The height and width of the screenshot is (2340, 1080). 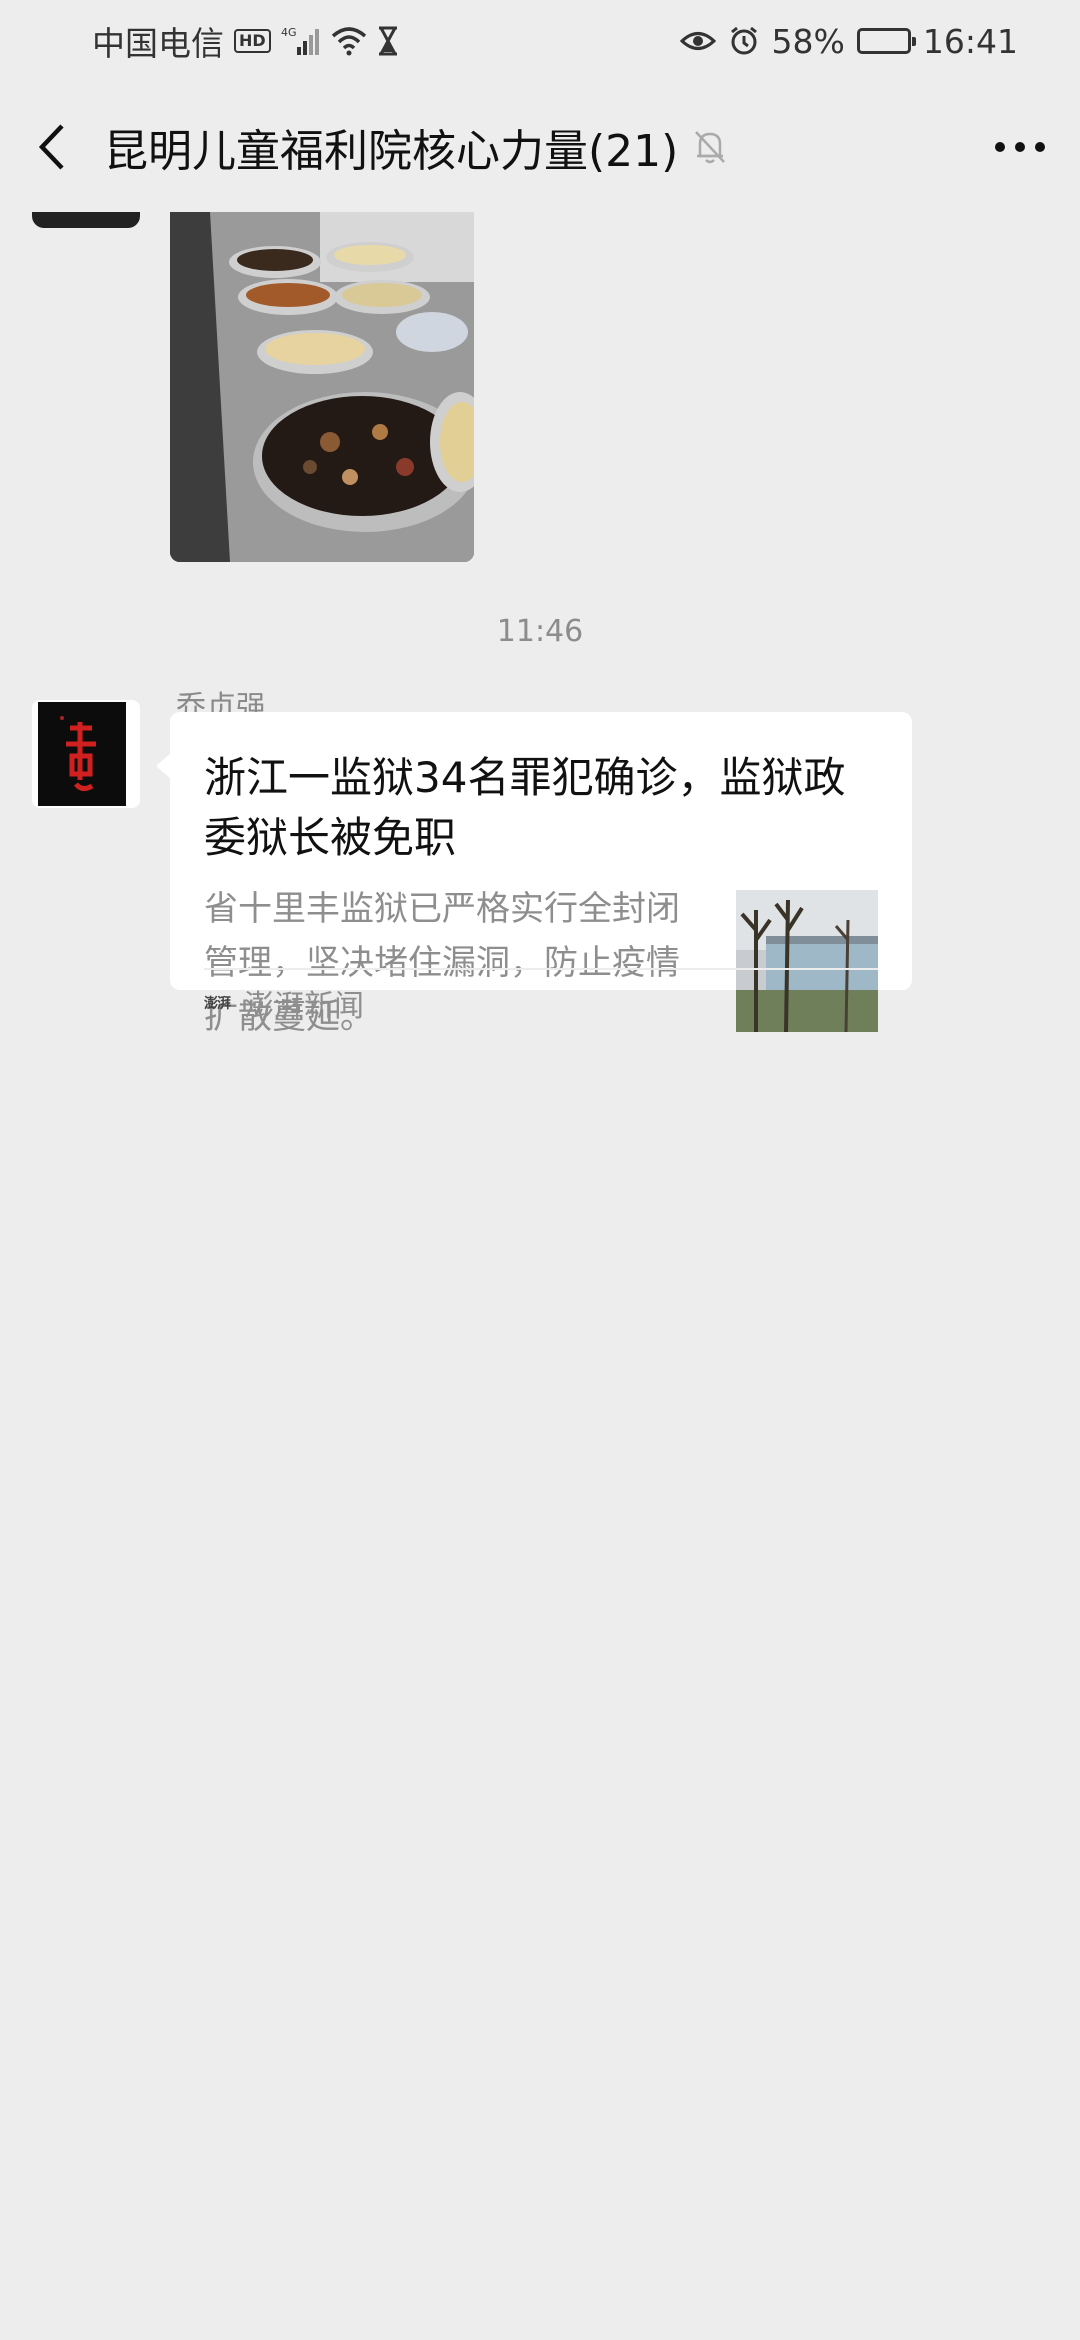 What do you see at coordinates (808, 41) in the screenshot?
I see `battery-percent: 58%` at bounding box center [808, 41].